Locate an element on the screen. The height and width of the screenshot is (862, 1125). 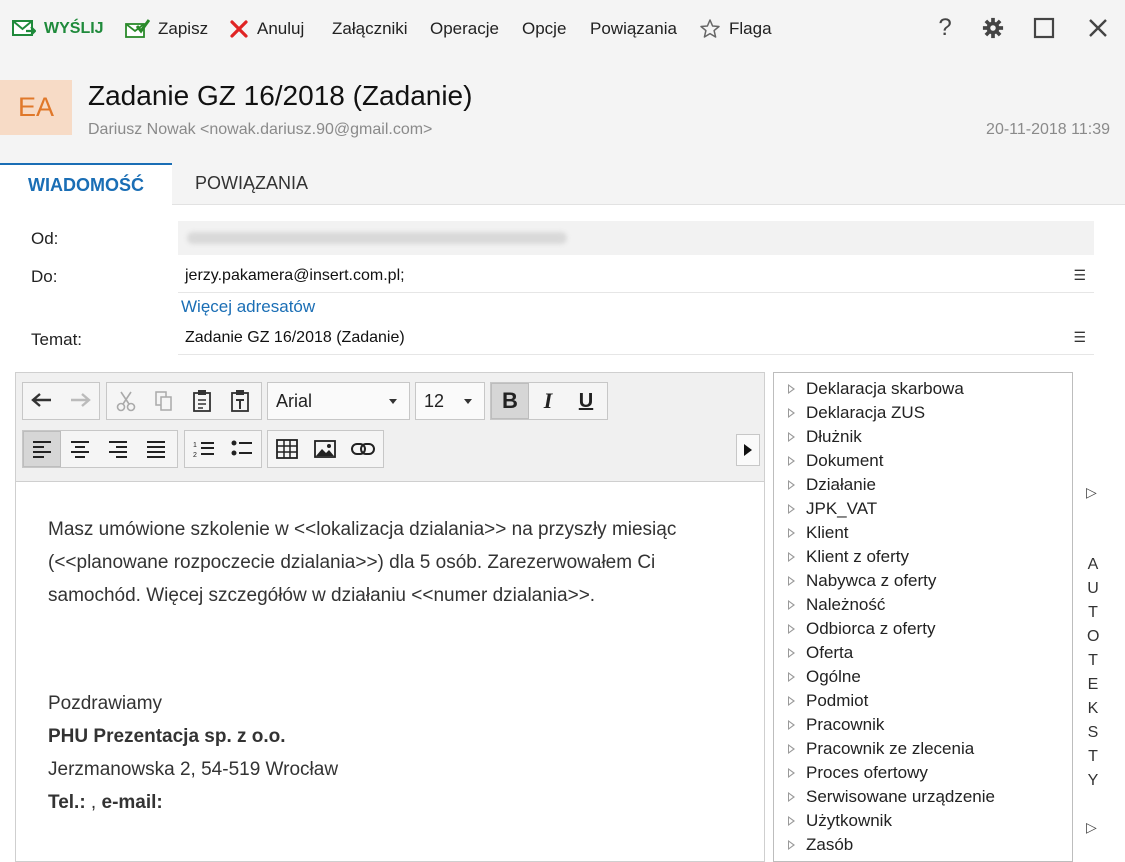
svg-text: 1 is located at coordinates (195, 445).